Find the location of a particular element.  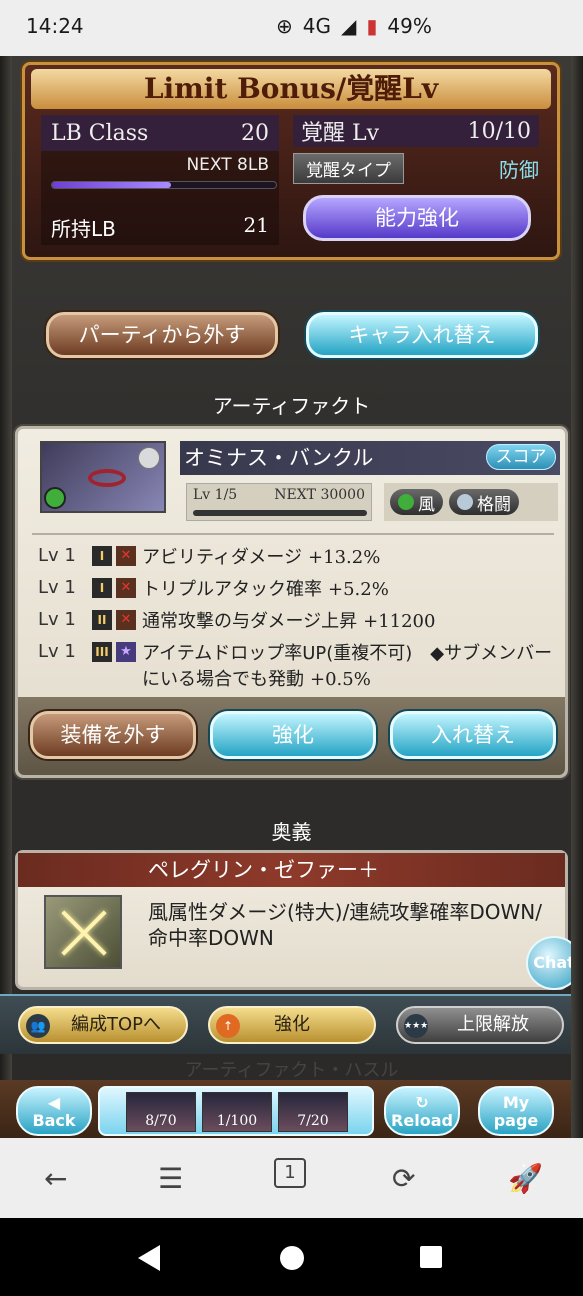

artifact-level-box: Lv 1/5 NEXT 30000 is located at coordinates (279, 502).